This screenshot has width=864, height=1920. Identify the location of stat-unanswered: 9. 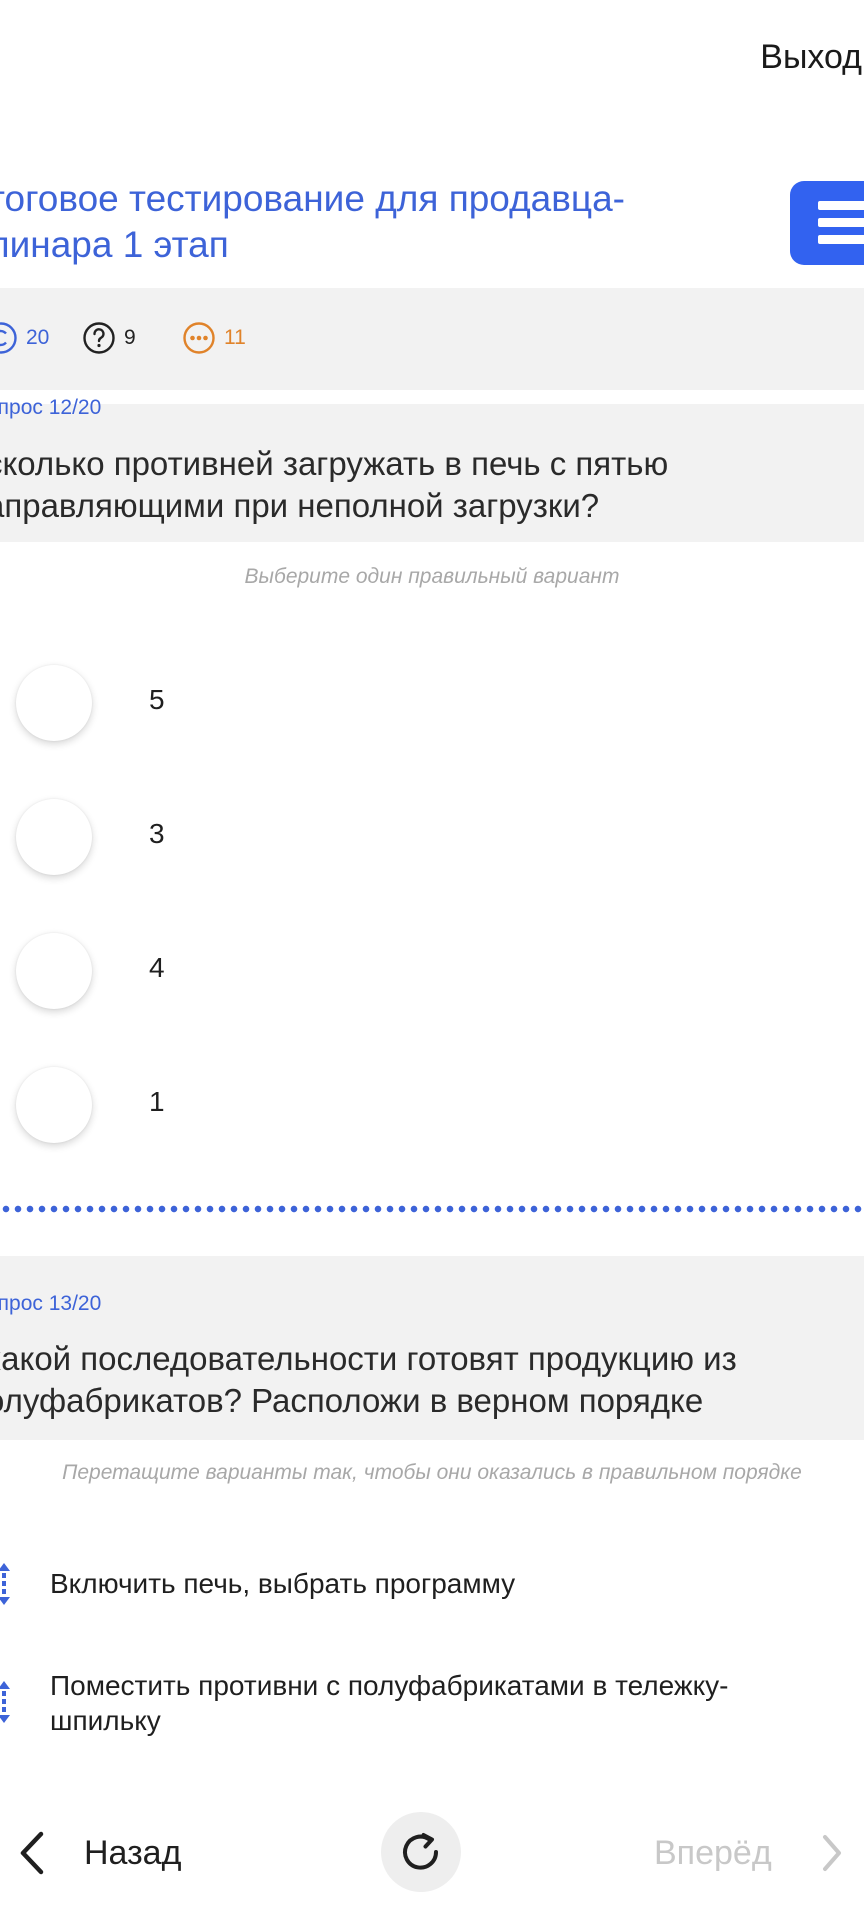
(109, 338).